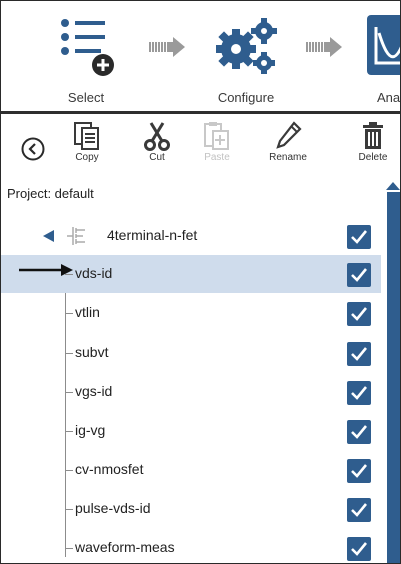 The image size is (401, 564). What do you see at coordinates (86, 97) in the screenshot?
I see `workflow-step-label: Select` at bounding box center [86, 97].